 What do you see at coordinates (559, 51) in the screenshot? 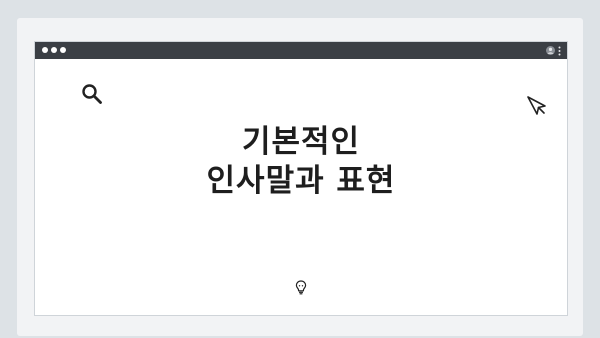
I see `more-options-icon` at bounding box center [559, 51].